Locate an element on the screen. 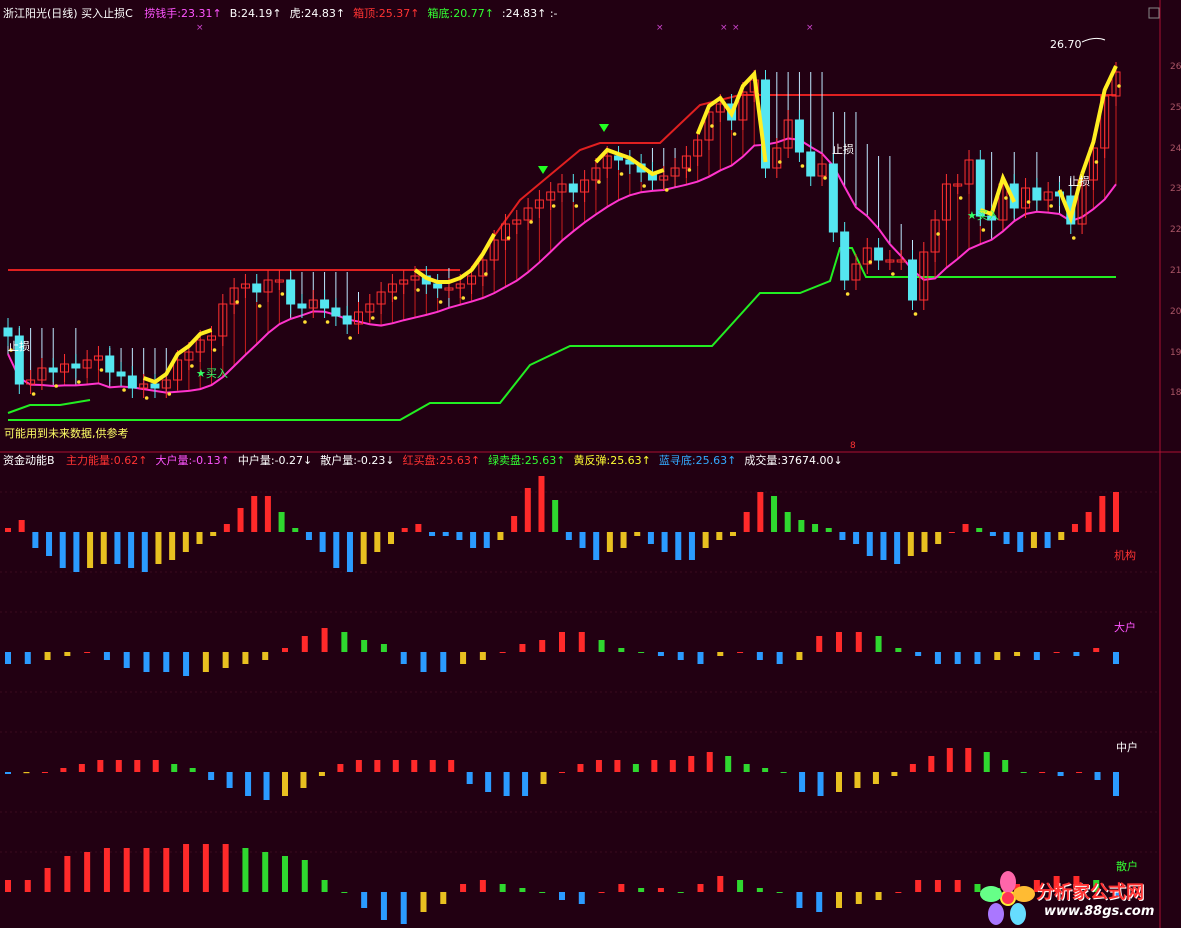 The width and height of the screenshot is (1181, 928). bottom-item: 中户量:-0.27↓ is located at coordinates (275, 460).